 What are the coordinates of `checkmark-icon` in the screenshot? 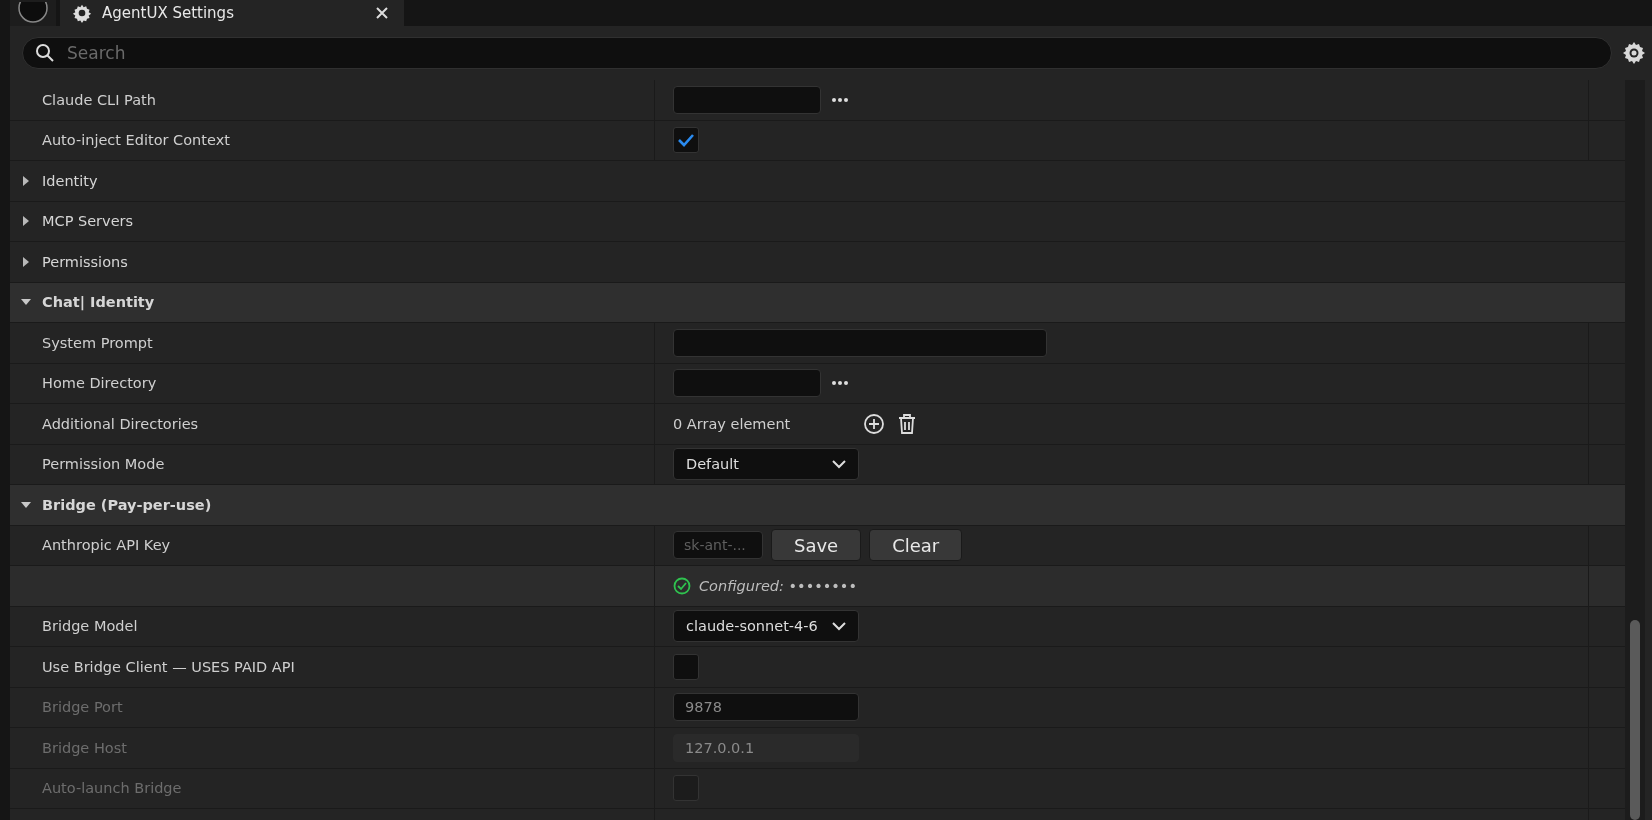 It's located at (686, 140).